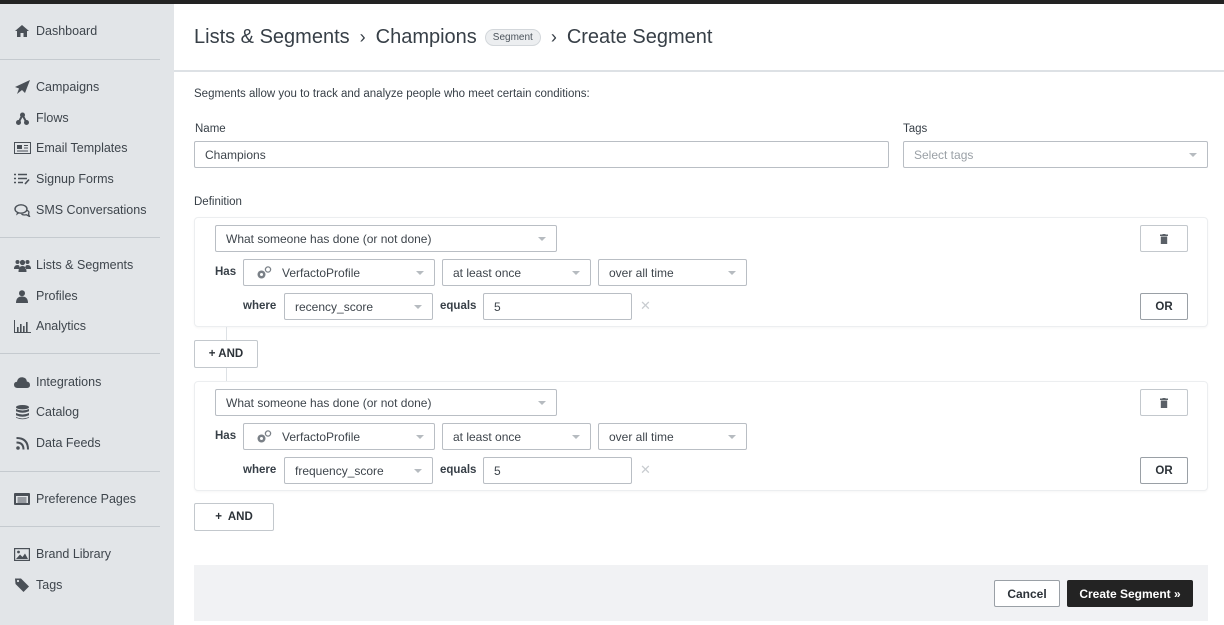  Describe the element at coordinates (79, 210) in the screenshot. I see `sidebar-item-sms-conversations: SMS Conversations` at that location.